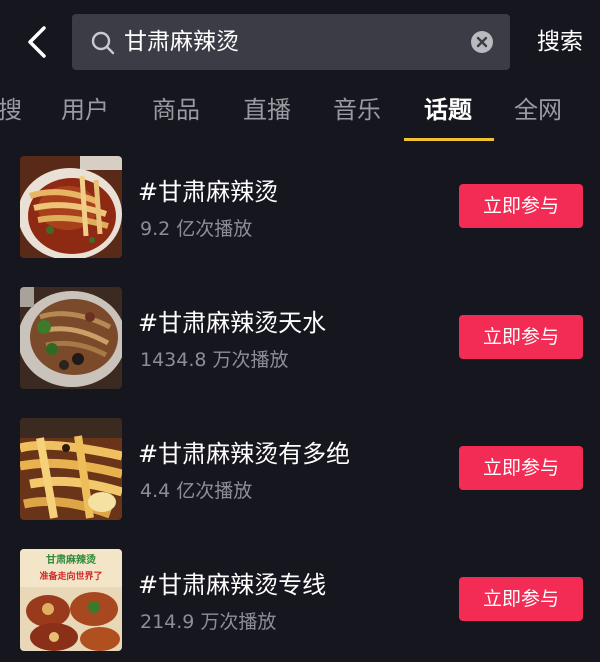 The height and width of the screenshot is (662, 600). What do you see at coordinates (85, 111) in the screenshot?
I see `tab-users: 用户` at bounding box center [85, 111].